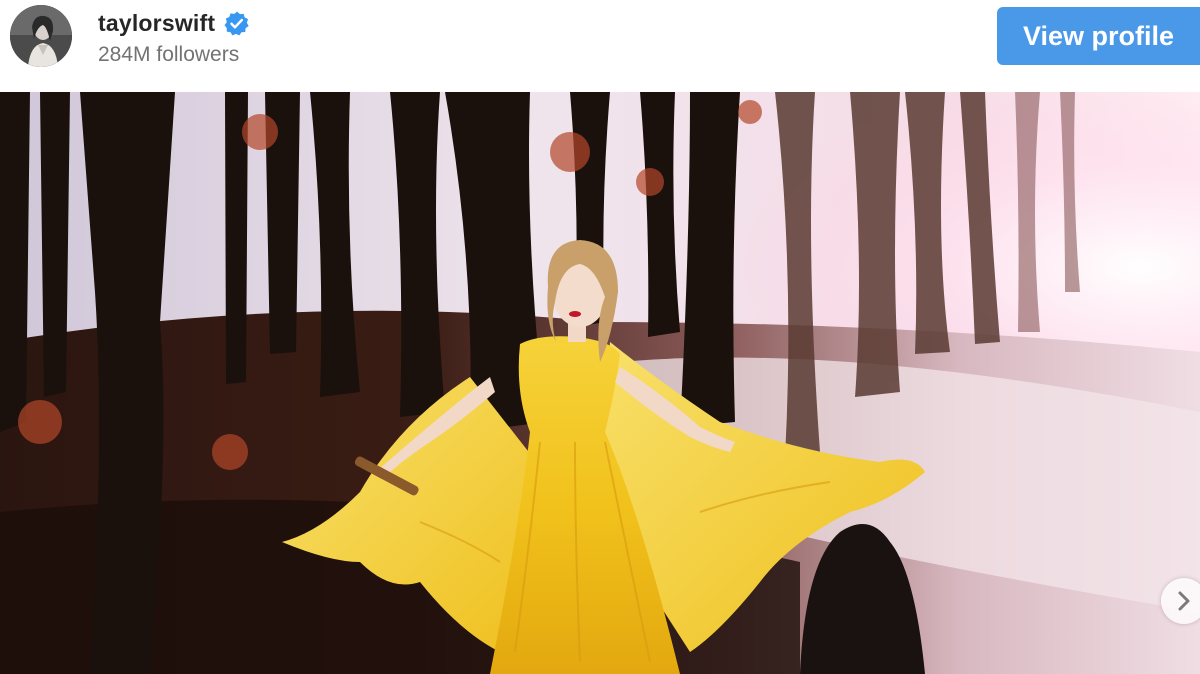  I want to click on chevron-right-icon, so click(1184, 601).